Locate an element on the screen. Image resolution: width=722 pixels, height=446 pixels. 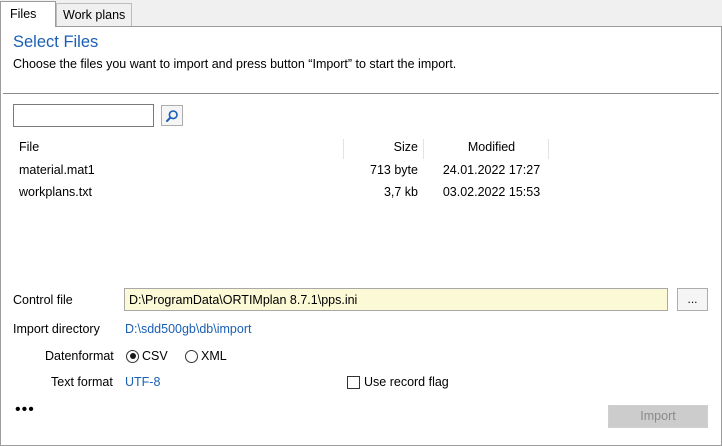
page-title: Select Files is located at coordinates (56, 42).